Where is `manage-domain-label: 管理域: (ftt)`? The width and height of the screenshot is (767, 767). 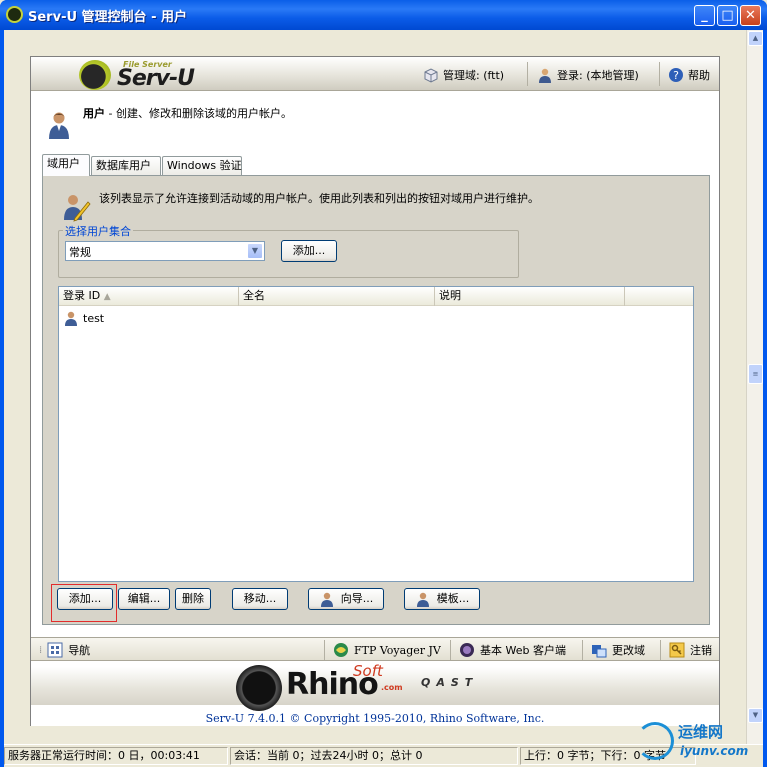
manage-domain-label: 管理域: (ftt) is located at coordinates (474, 75).